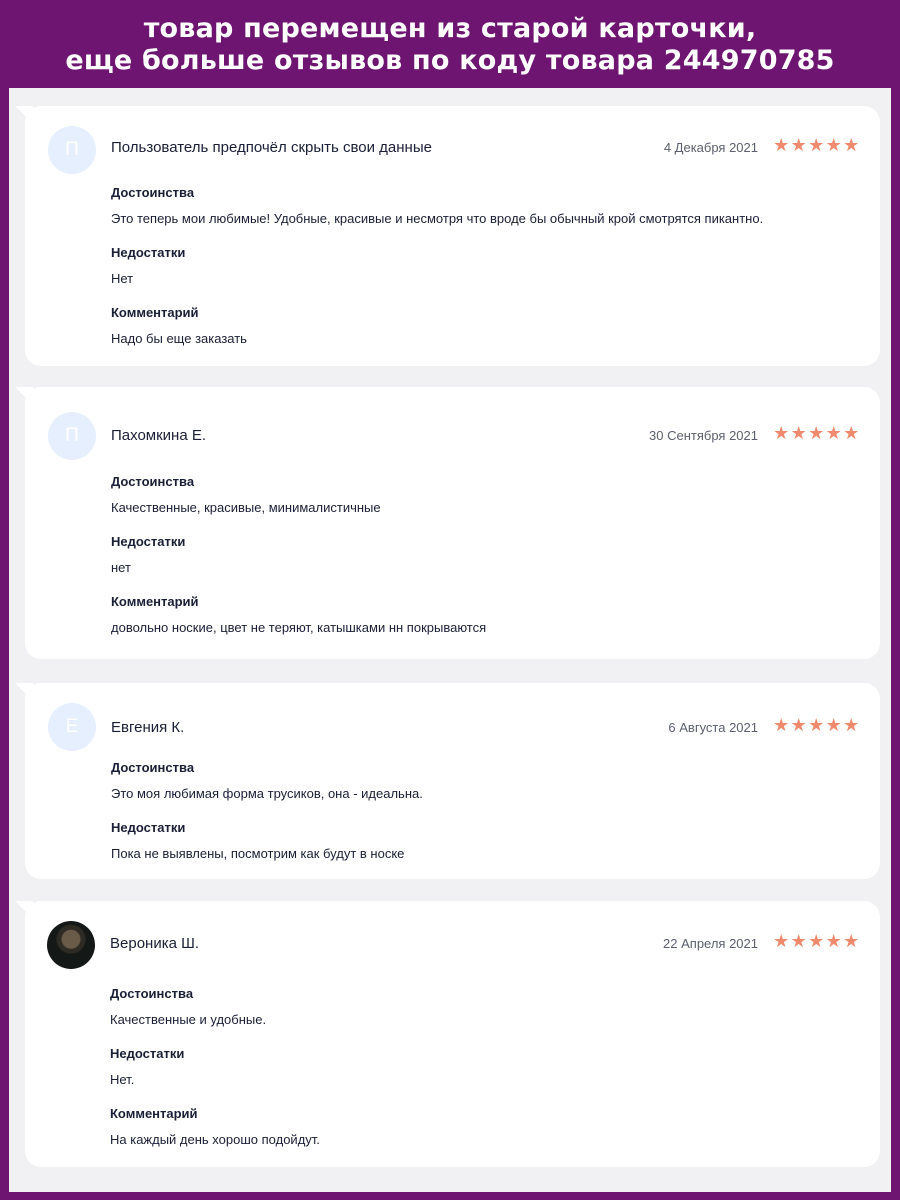  Describe the element at coordinates (710, 943) in the screenshot. I see `review-date: 22 Апреля 2021` at that location.